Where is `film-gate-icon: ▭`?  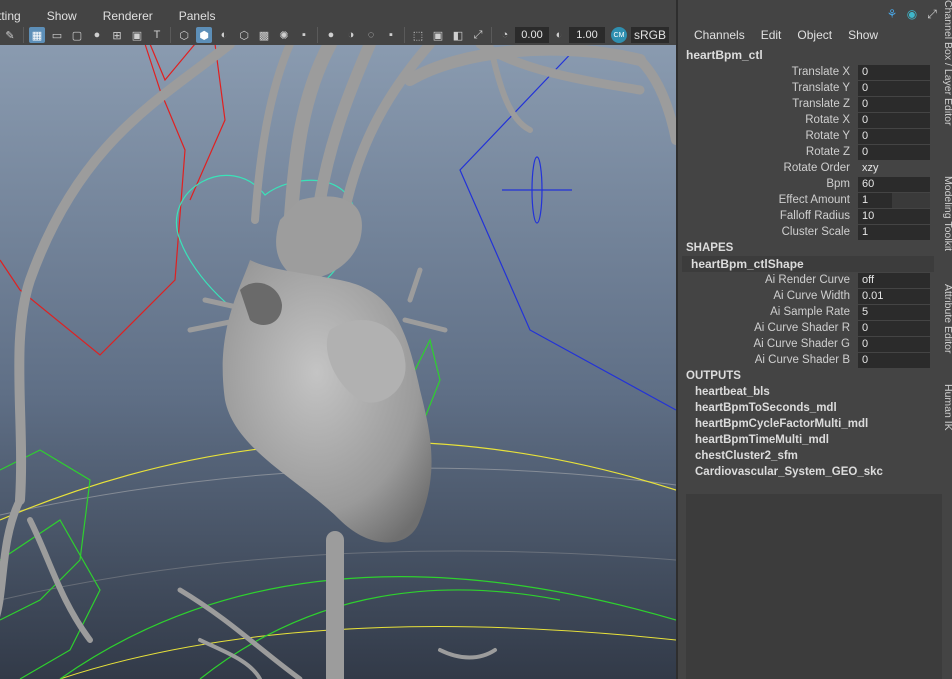
film-gate-icon: ▭ is located at coordinates (57, 35).